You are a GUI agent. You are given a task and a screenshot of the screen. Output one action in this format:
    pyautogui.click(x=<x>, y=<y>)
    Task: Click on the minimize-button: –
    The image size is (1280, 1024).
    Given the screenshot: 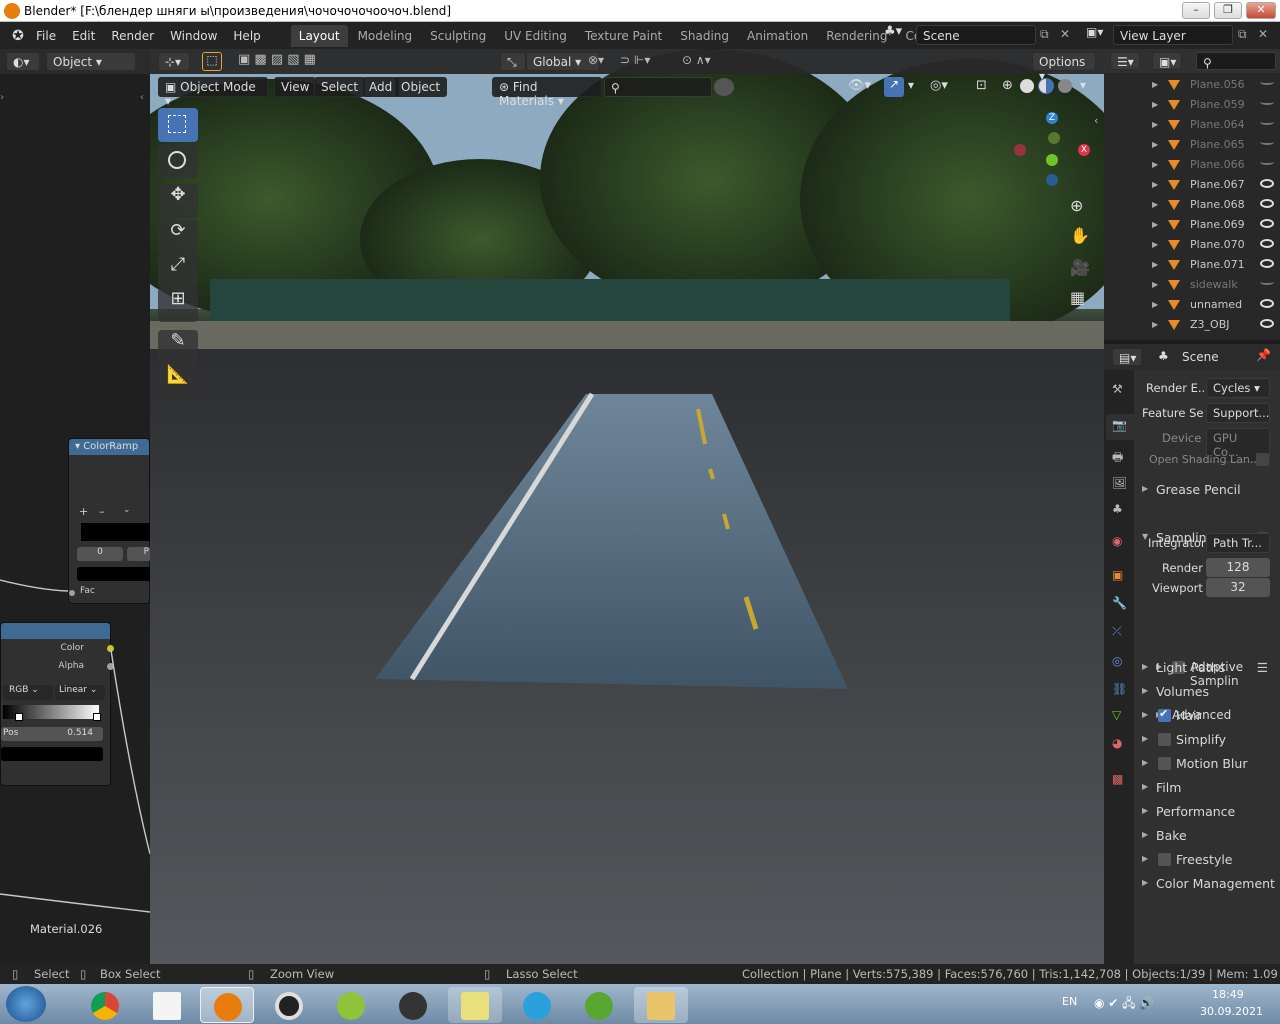 What is the action you would take?
    pyautogui.click(x=1196, y=10)
    